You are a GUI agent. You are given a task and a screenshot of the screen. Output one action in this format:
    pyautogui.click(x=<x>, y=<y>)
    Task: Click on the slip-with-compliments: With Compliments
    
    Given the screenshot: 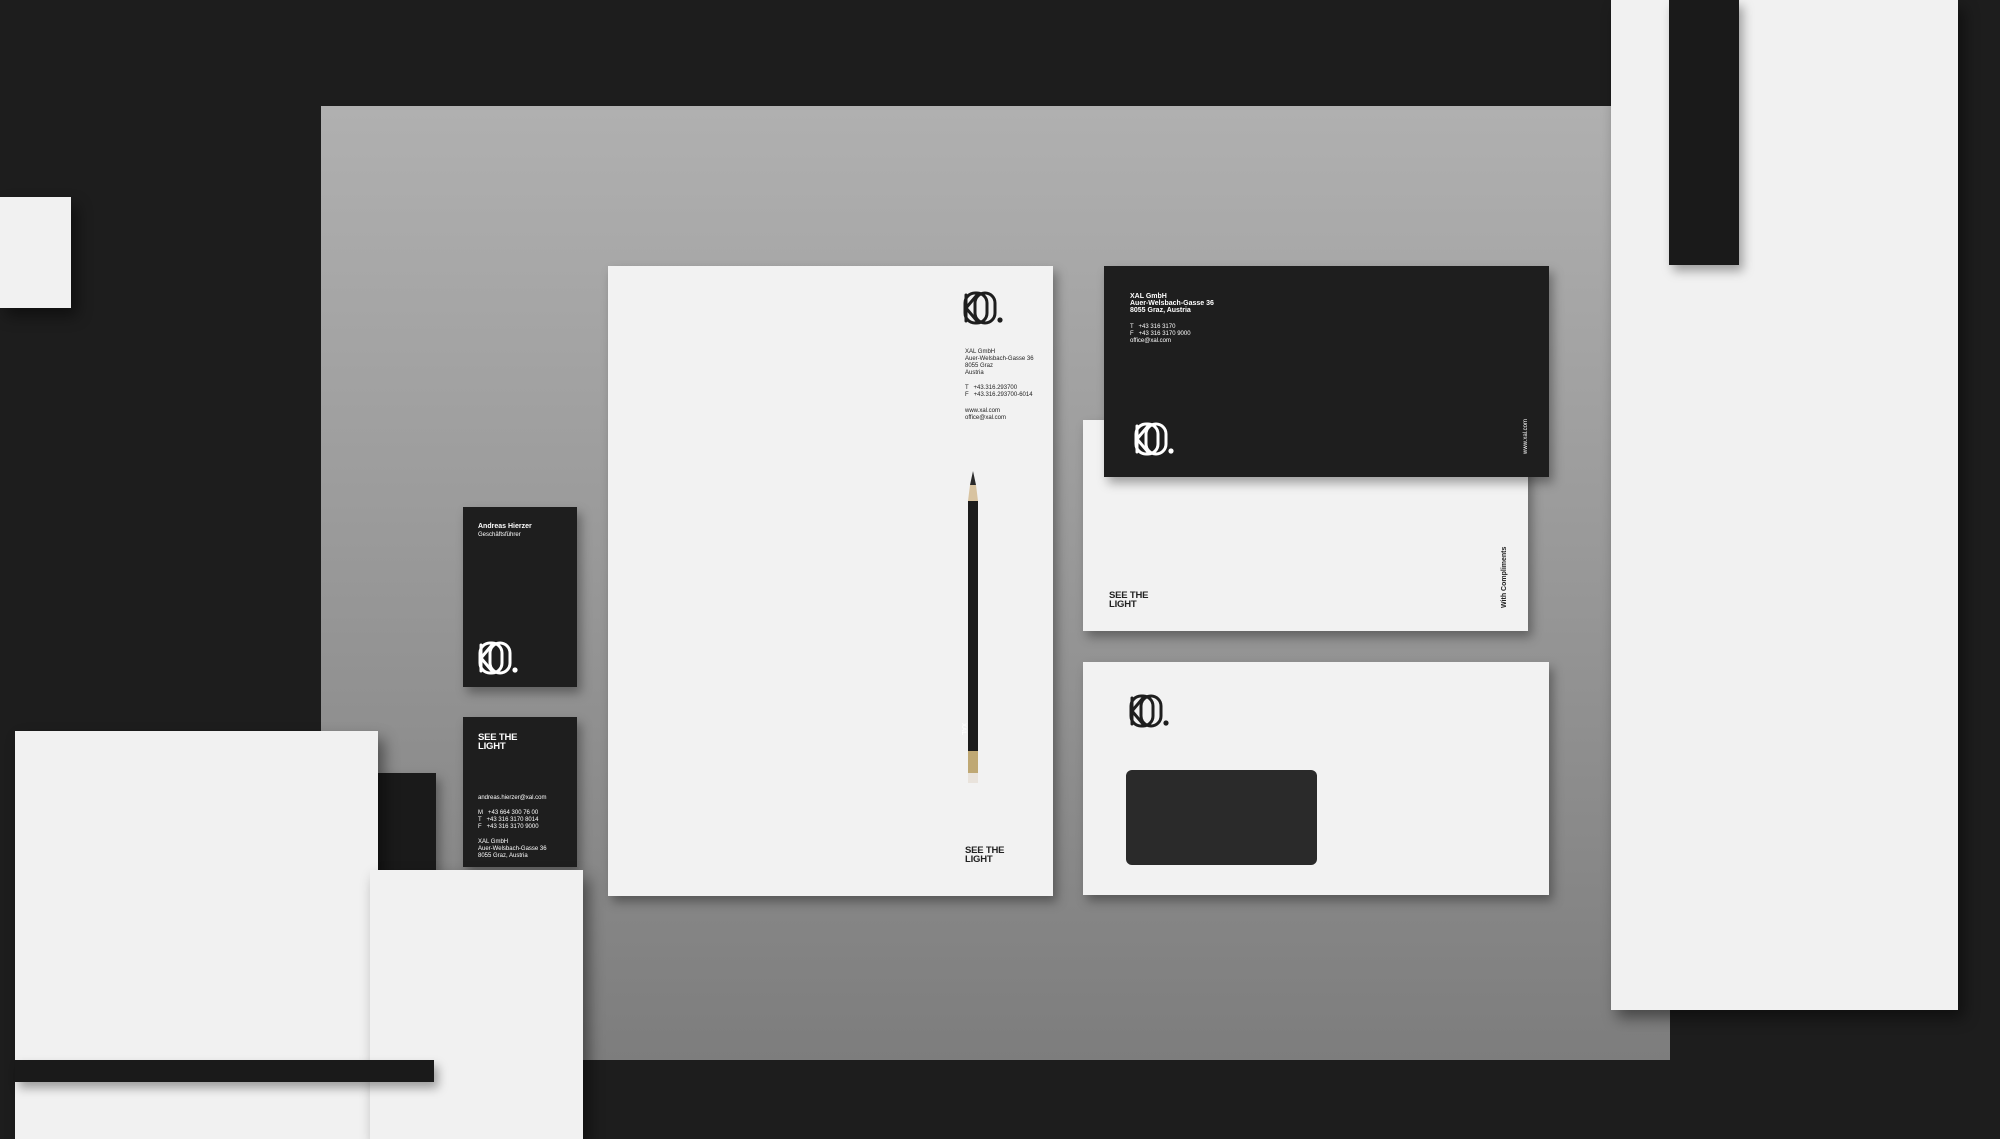 What is the action you would take?
    pyautogui.click(x=1504, y=577)
    